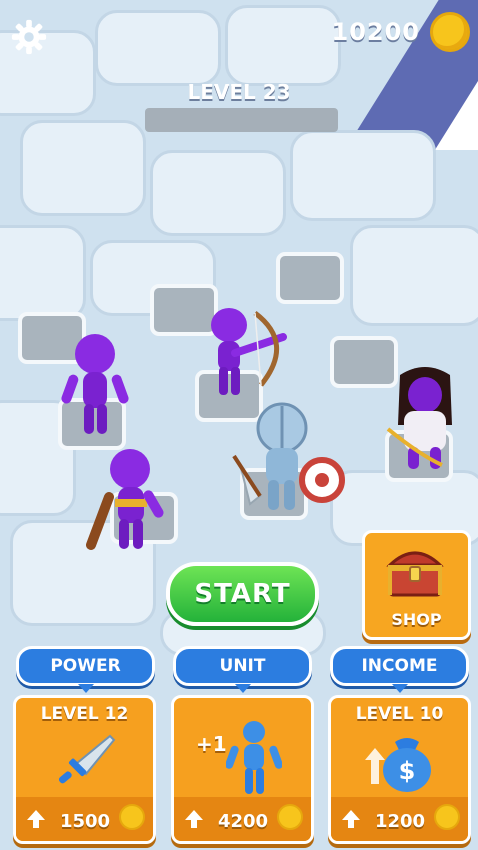  Describe the element at coordinates (85, 821) in the screenshot. I see `power-price: 1500` at that location.